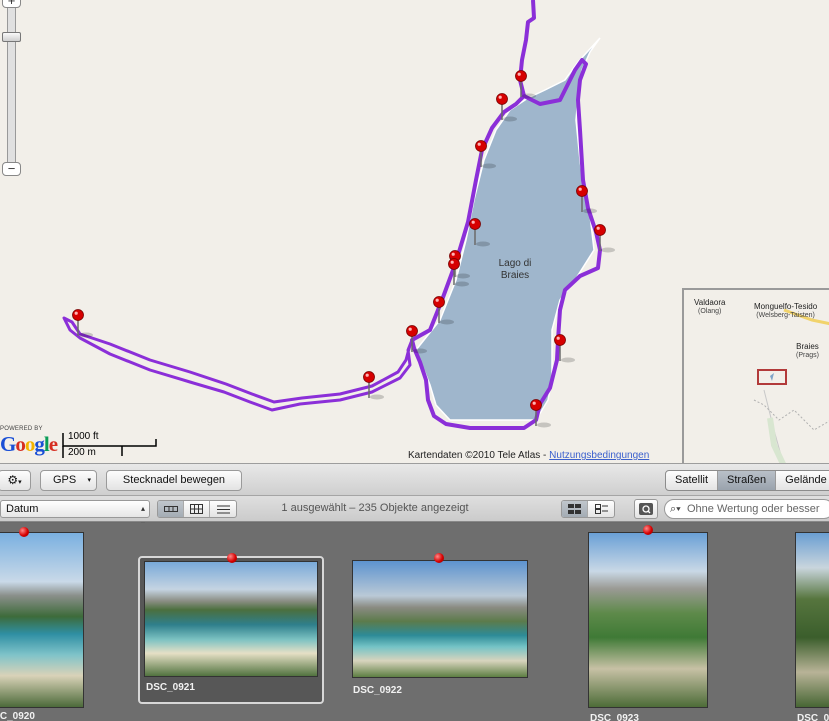  I want to click on photo-thumbnail: DSC_0922, so click(441, 626).